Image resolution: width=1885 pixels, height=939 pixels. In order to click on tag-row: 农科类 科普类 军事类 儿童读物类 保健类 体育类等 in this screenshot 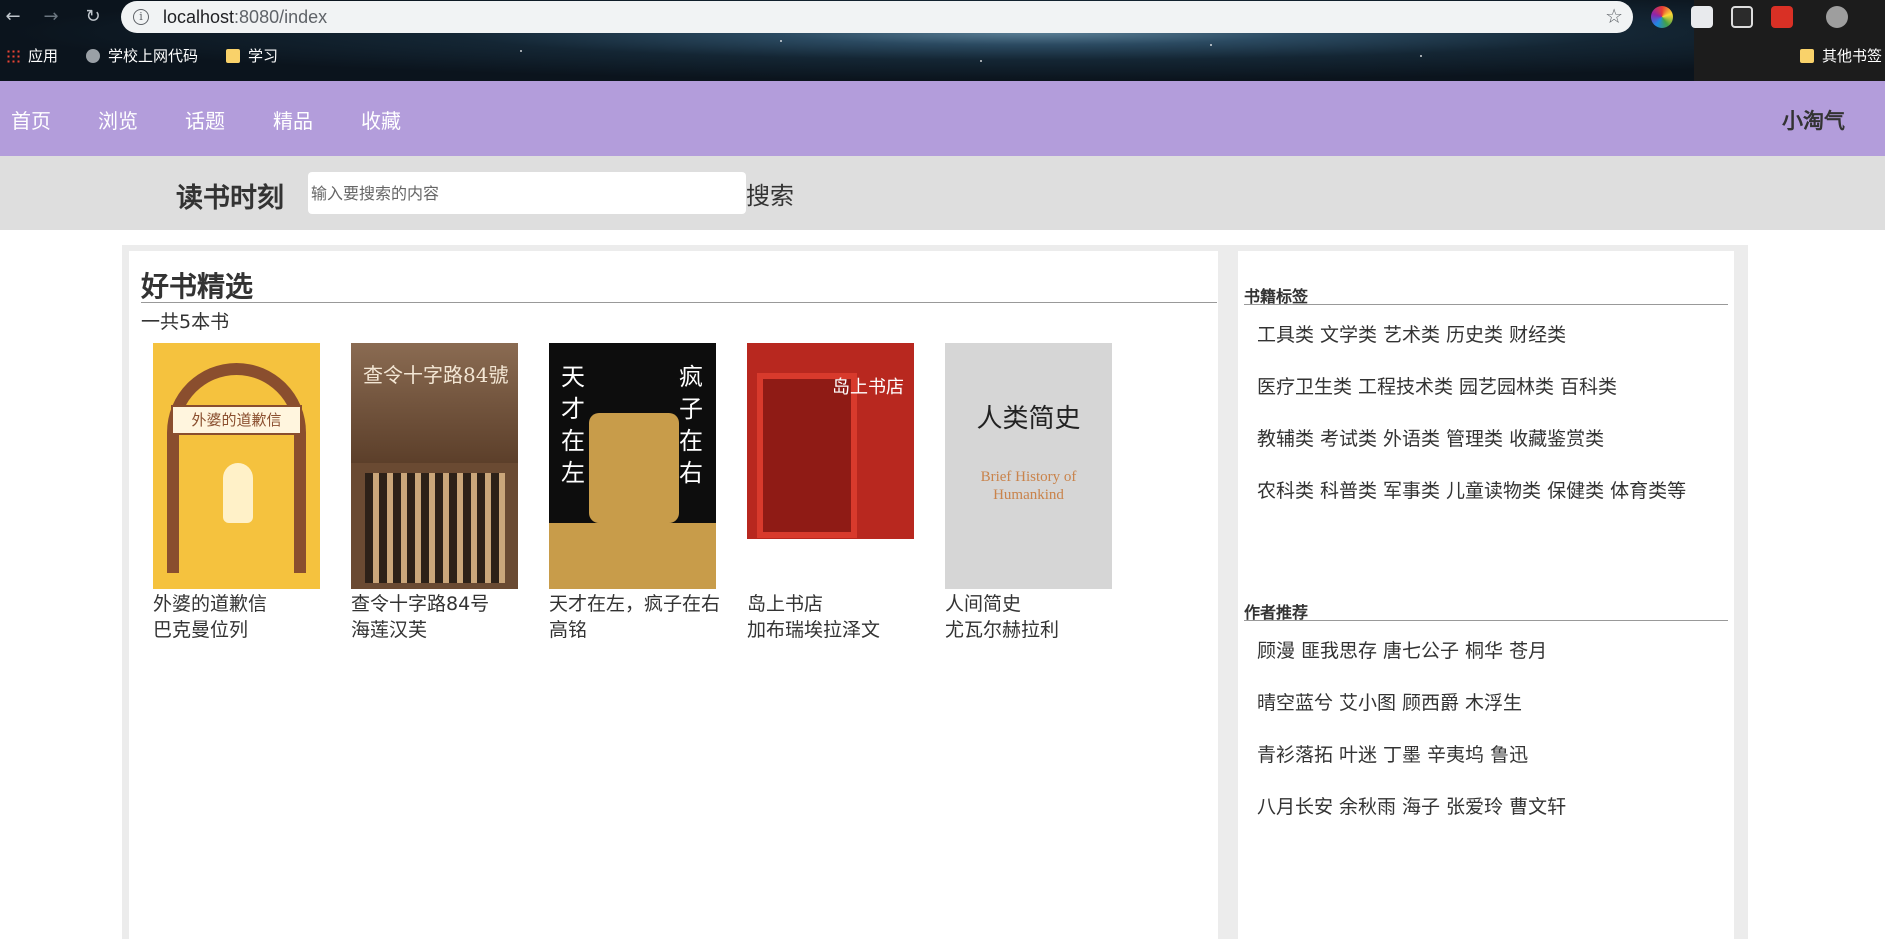, I will do `click(1474, 489)`.